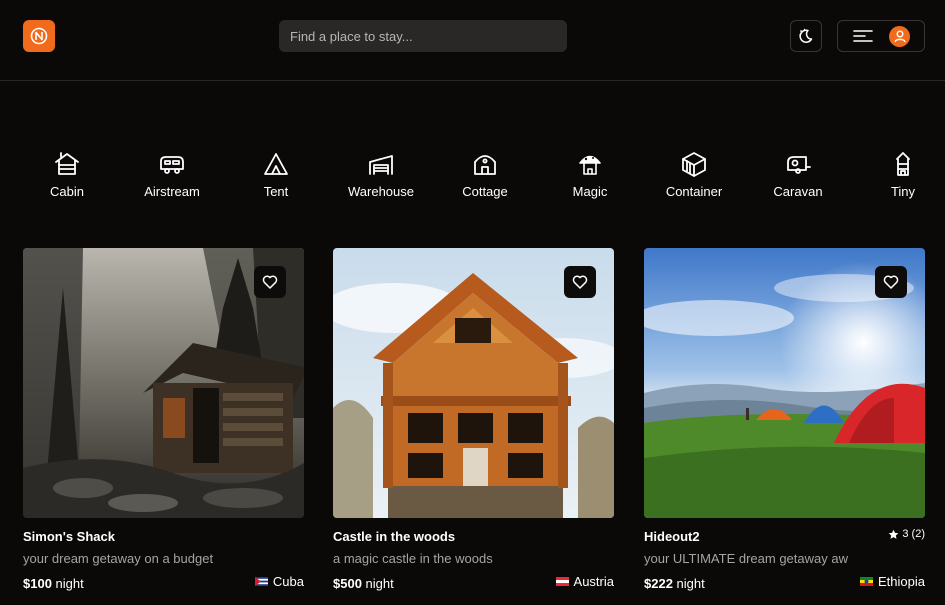 The width and height of the screenshot is (945, 605). What do you see at coordinates (674, 583) in the screenshot?
I see `listing-price: $222 night` at bounding box center [674, 583].